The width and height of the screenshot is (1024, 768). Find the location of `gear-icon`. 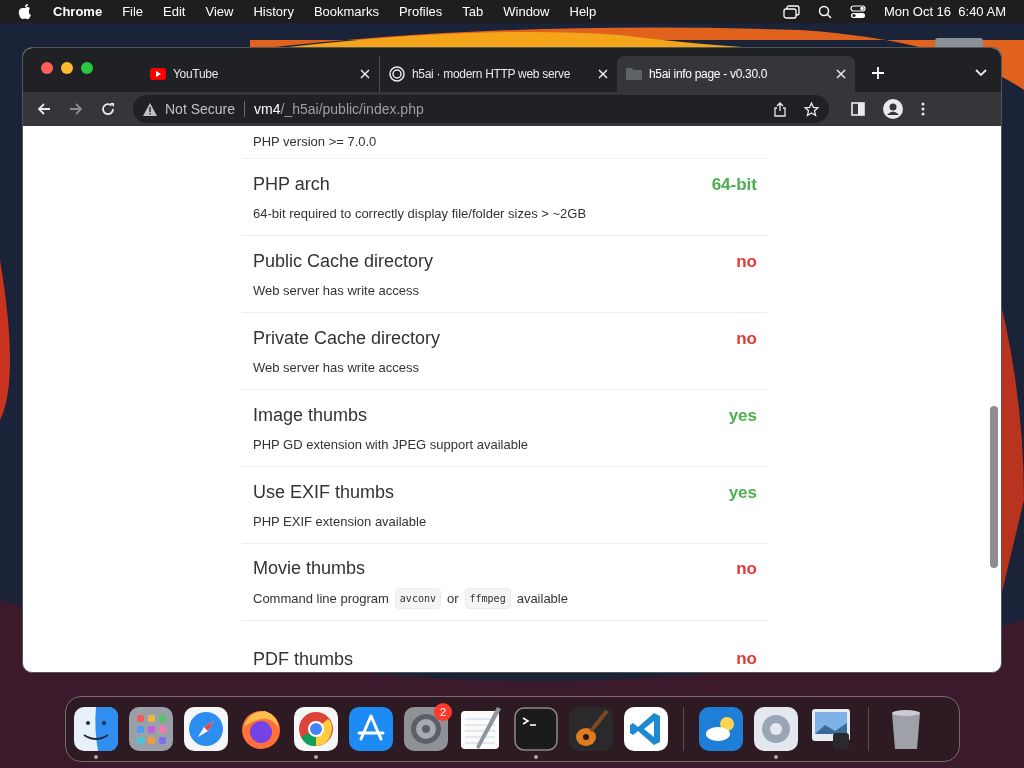

gear-icon is located at coordinates (776, 729).